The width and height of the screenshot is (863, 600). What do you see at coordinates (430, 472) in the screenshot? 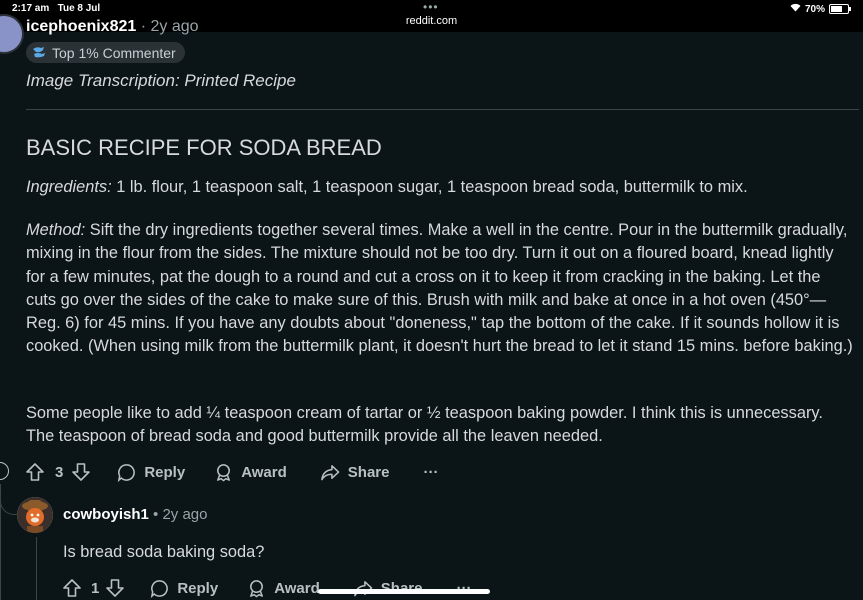
I see `more-options-button: ···` at bounding box center [430, 472].